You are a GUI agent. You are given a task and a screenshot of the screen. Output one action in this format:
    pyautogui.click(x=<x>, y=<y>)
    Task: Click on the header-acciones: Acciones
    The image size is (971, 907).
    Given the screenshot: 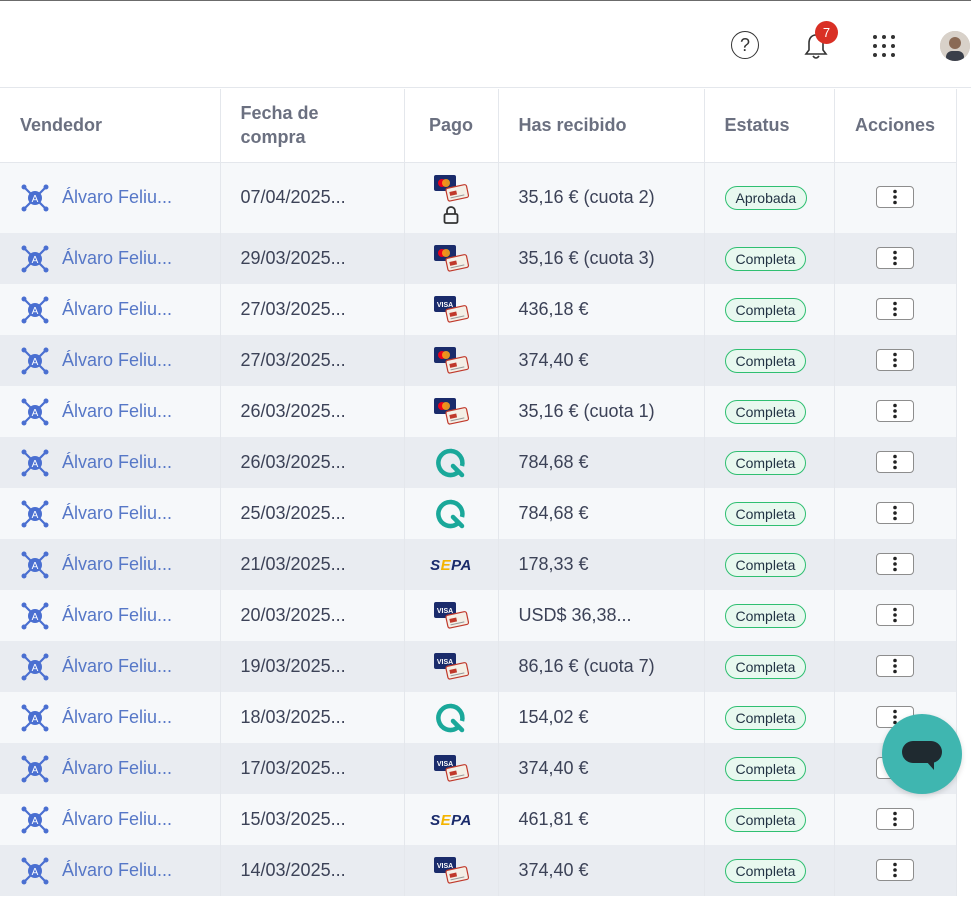 What is the action you would take?
    pyautogui.click(x=895, y=126)
    